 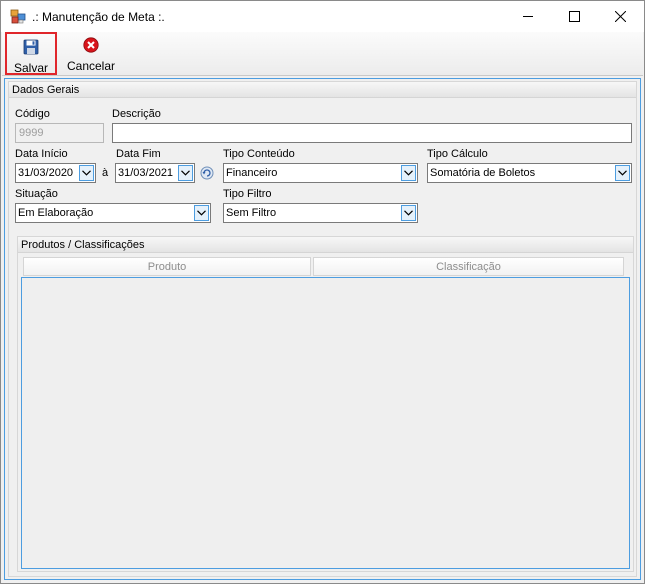 I want to click on column-header-classificacao: Classificação, so click(x=468, y=266).